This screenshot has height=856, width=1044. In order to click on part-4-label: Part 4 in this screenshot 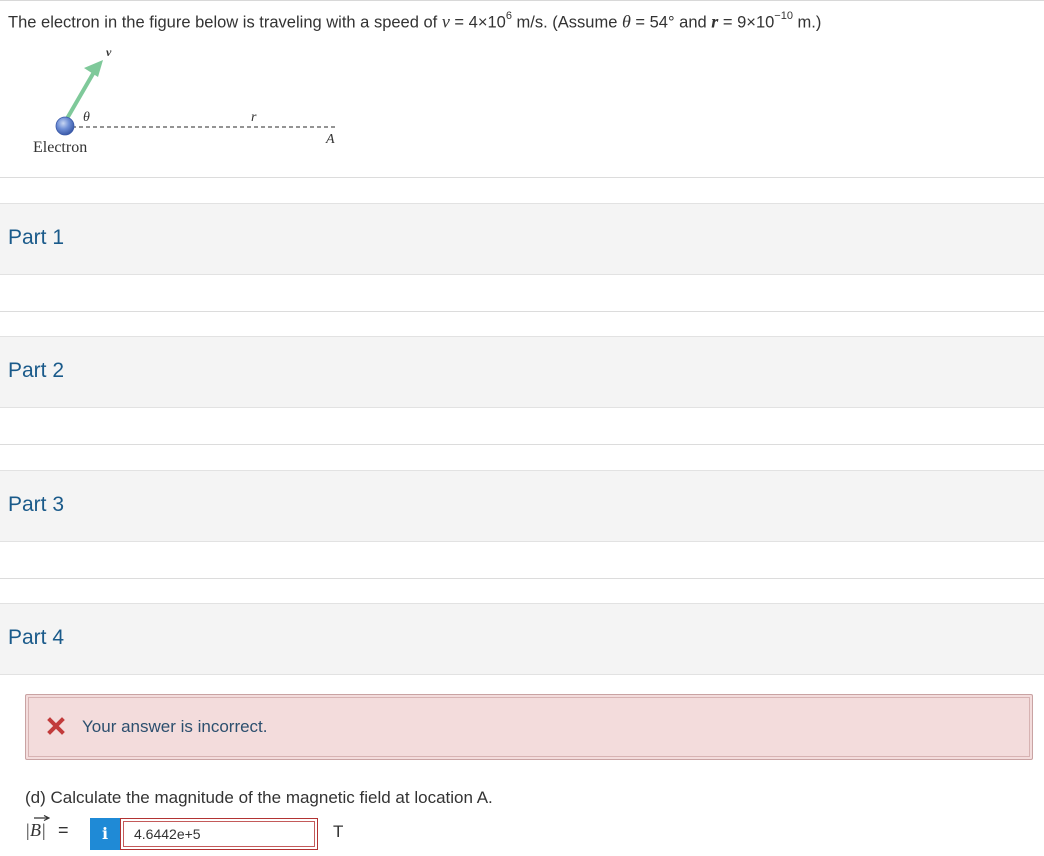, I will do `click(36, 638)`.